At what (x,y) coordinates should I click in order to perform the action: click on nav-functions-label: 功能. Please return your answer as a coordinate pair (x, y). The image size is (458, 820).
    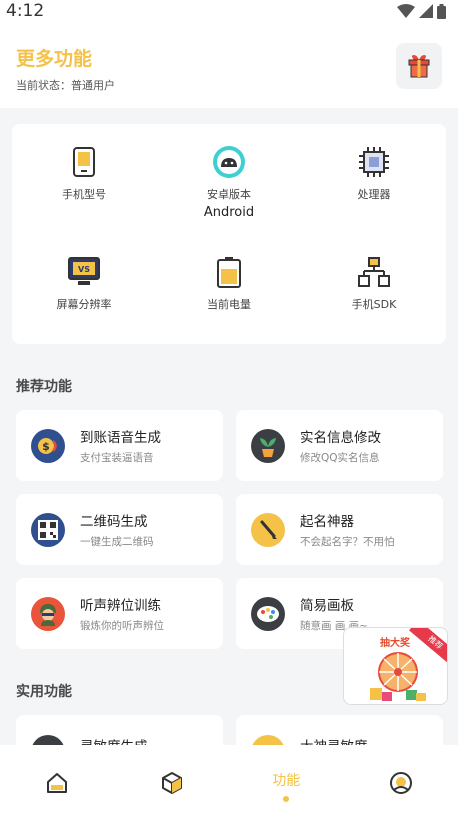
    Looking at the image, I should click on (286, 780).